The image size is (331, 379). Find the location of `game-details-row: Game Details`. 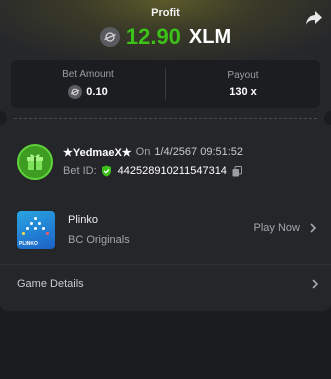

game-details-row: Game Details is located at coordinates (168, 284).